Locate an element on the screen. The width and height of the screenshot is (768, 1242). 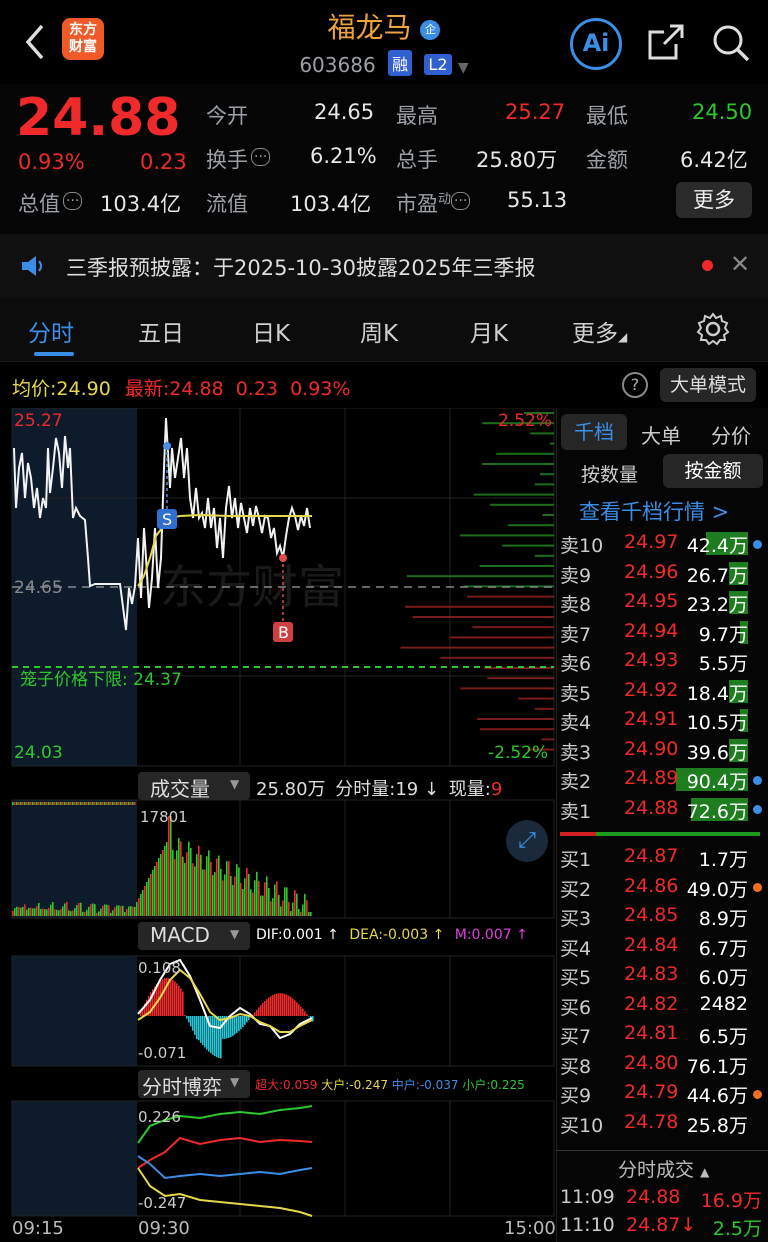
ask-row: 卖4 24.91 10.5万 is located at coordinates (664, 720).